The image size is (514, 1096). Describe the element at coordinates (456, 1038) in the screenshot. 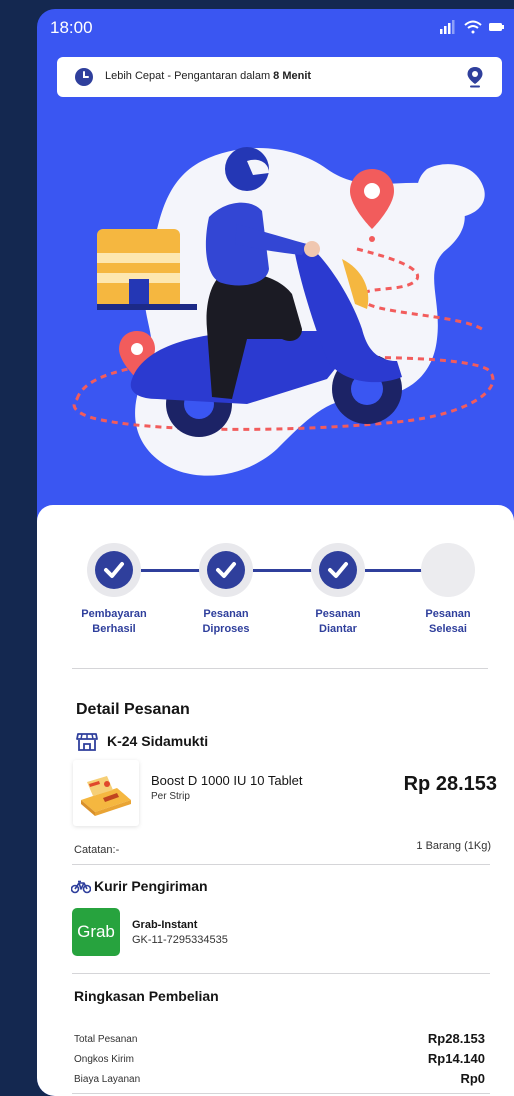

I see `summary-value-total: Rp28.153` at that location.